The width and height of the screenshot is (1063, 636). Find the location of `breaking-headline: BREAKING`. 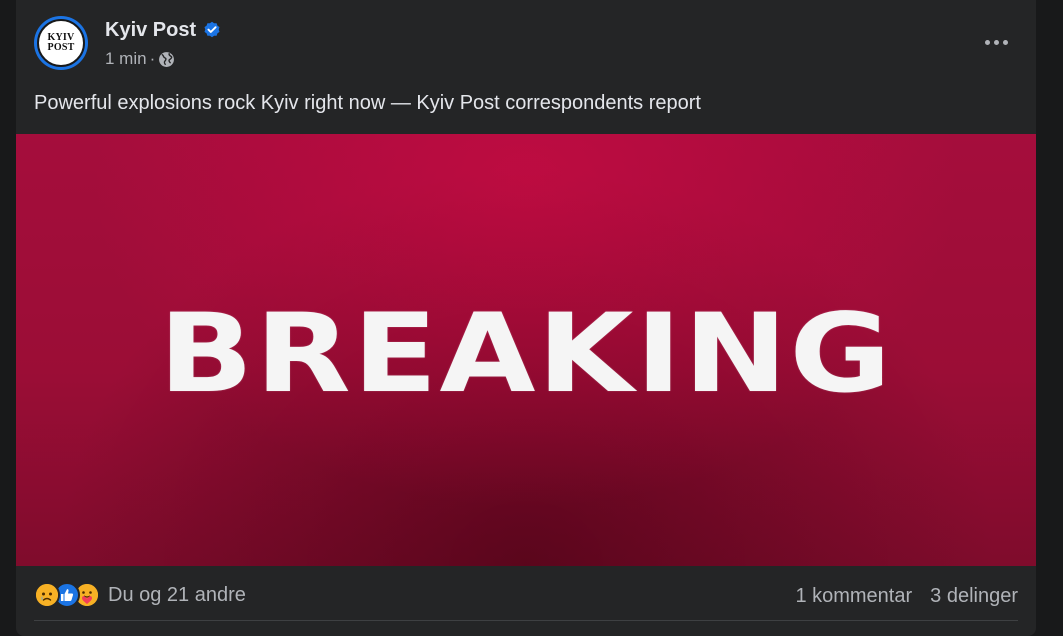

breaking-headline: BREAKING is located at coordinates (526, 354).